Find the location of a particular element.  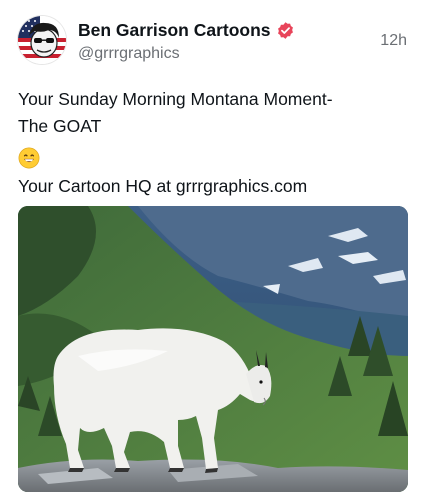

post-text-line-1: Your Sunday Morning Montana Moment- is located at coordinates (175, 99).